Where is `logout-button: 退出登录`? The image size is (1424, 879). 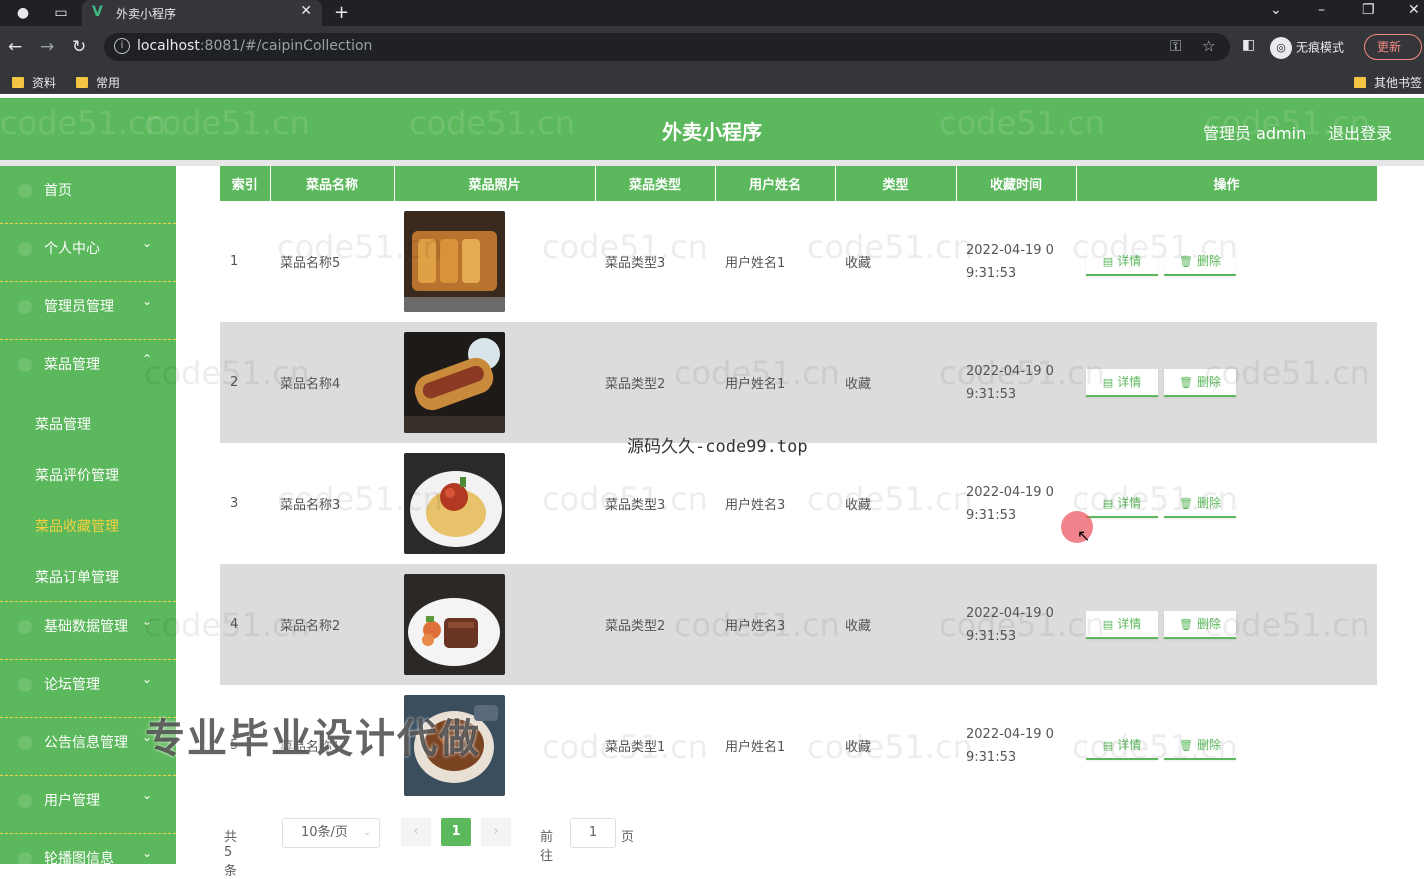 logout-button: 退出登录 is located at coordinates (1360, 132).